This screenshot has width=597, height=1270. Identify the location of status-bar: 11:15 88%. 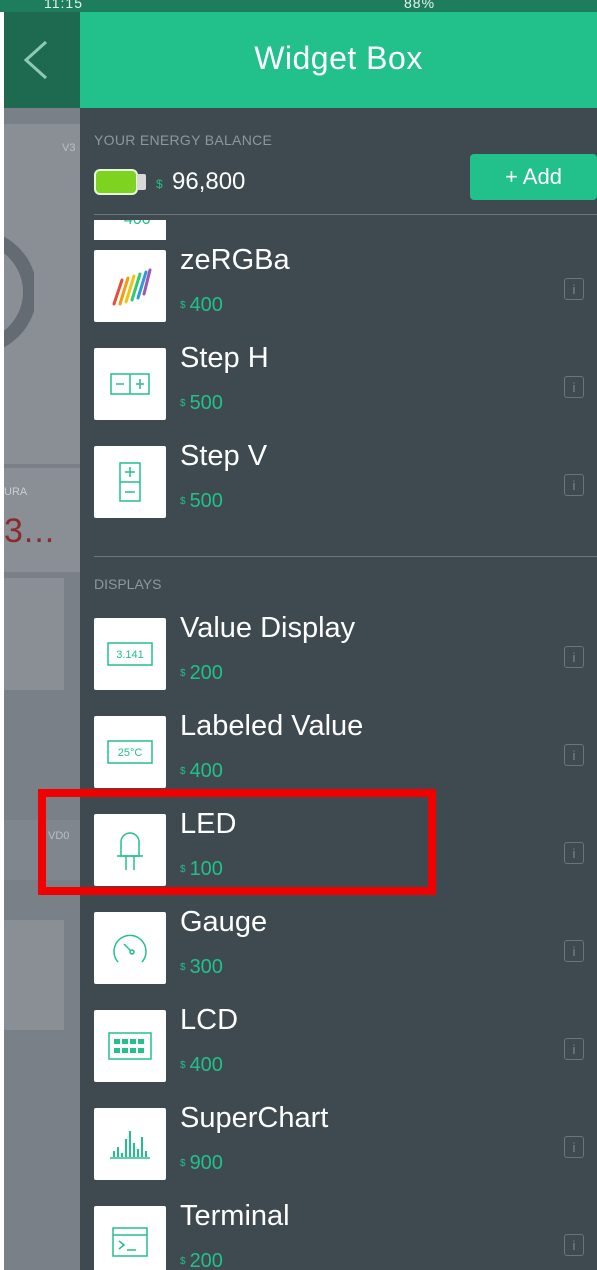
(298, 6).